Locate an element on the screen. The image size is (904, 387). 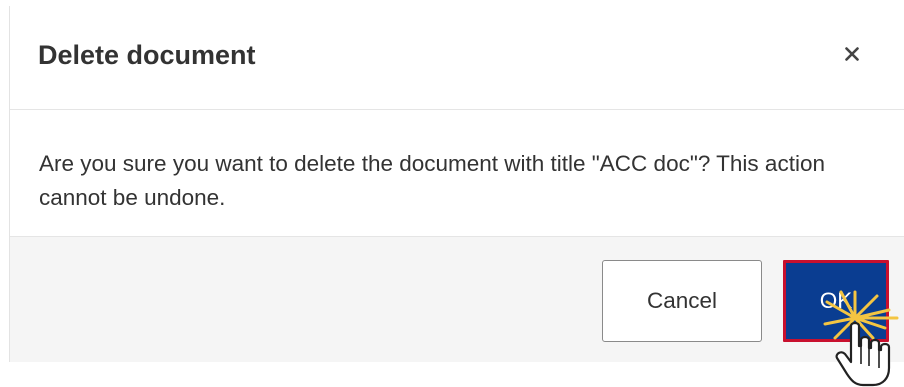
close-button is located at coordinates (852, 54).